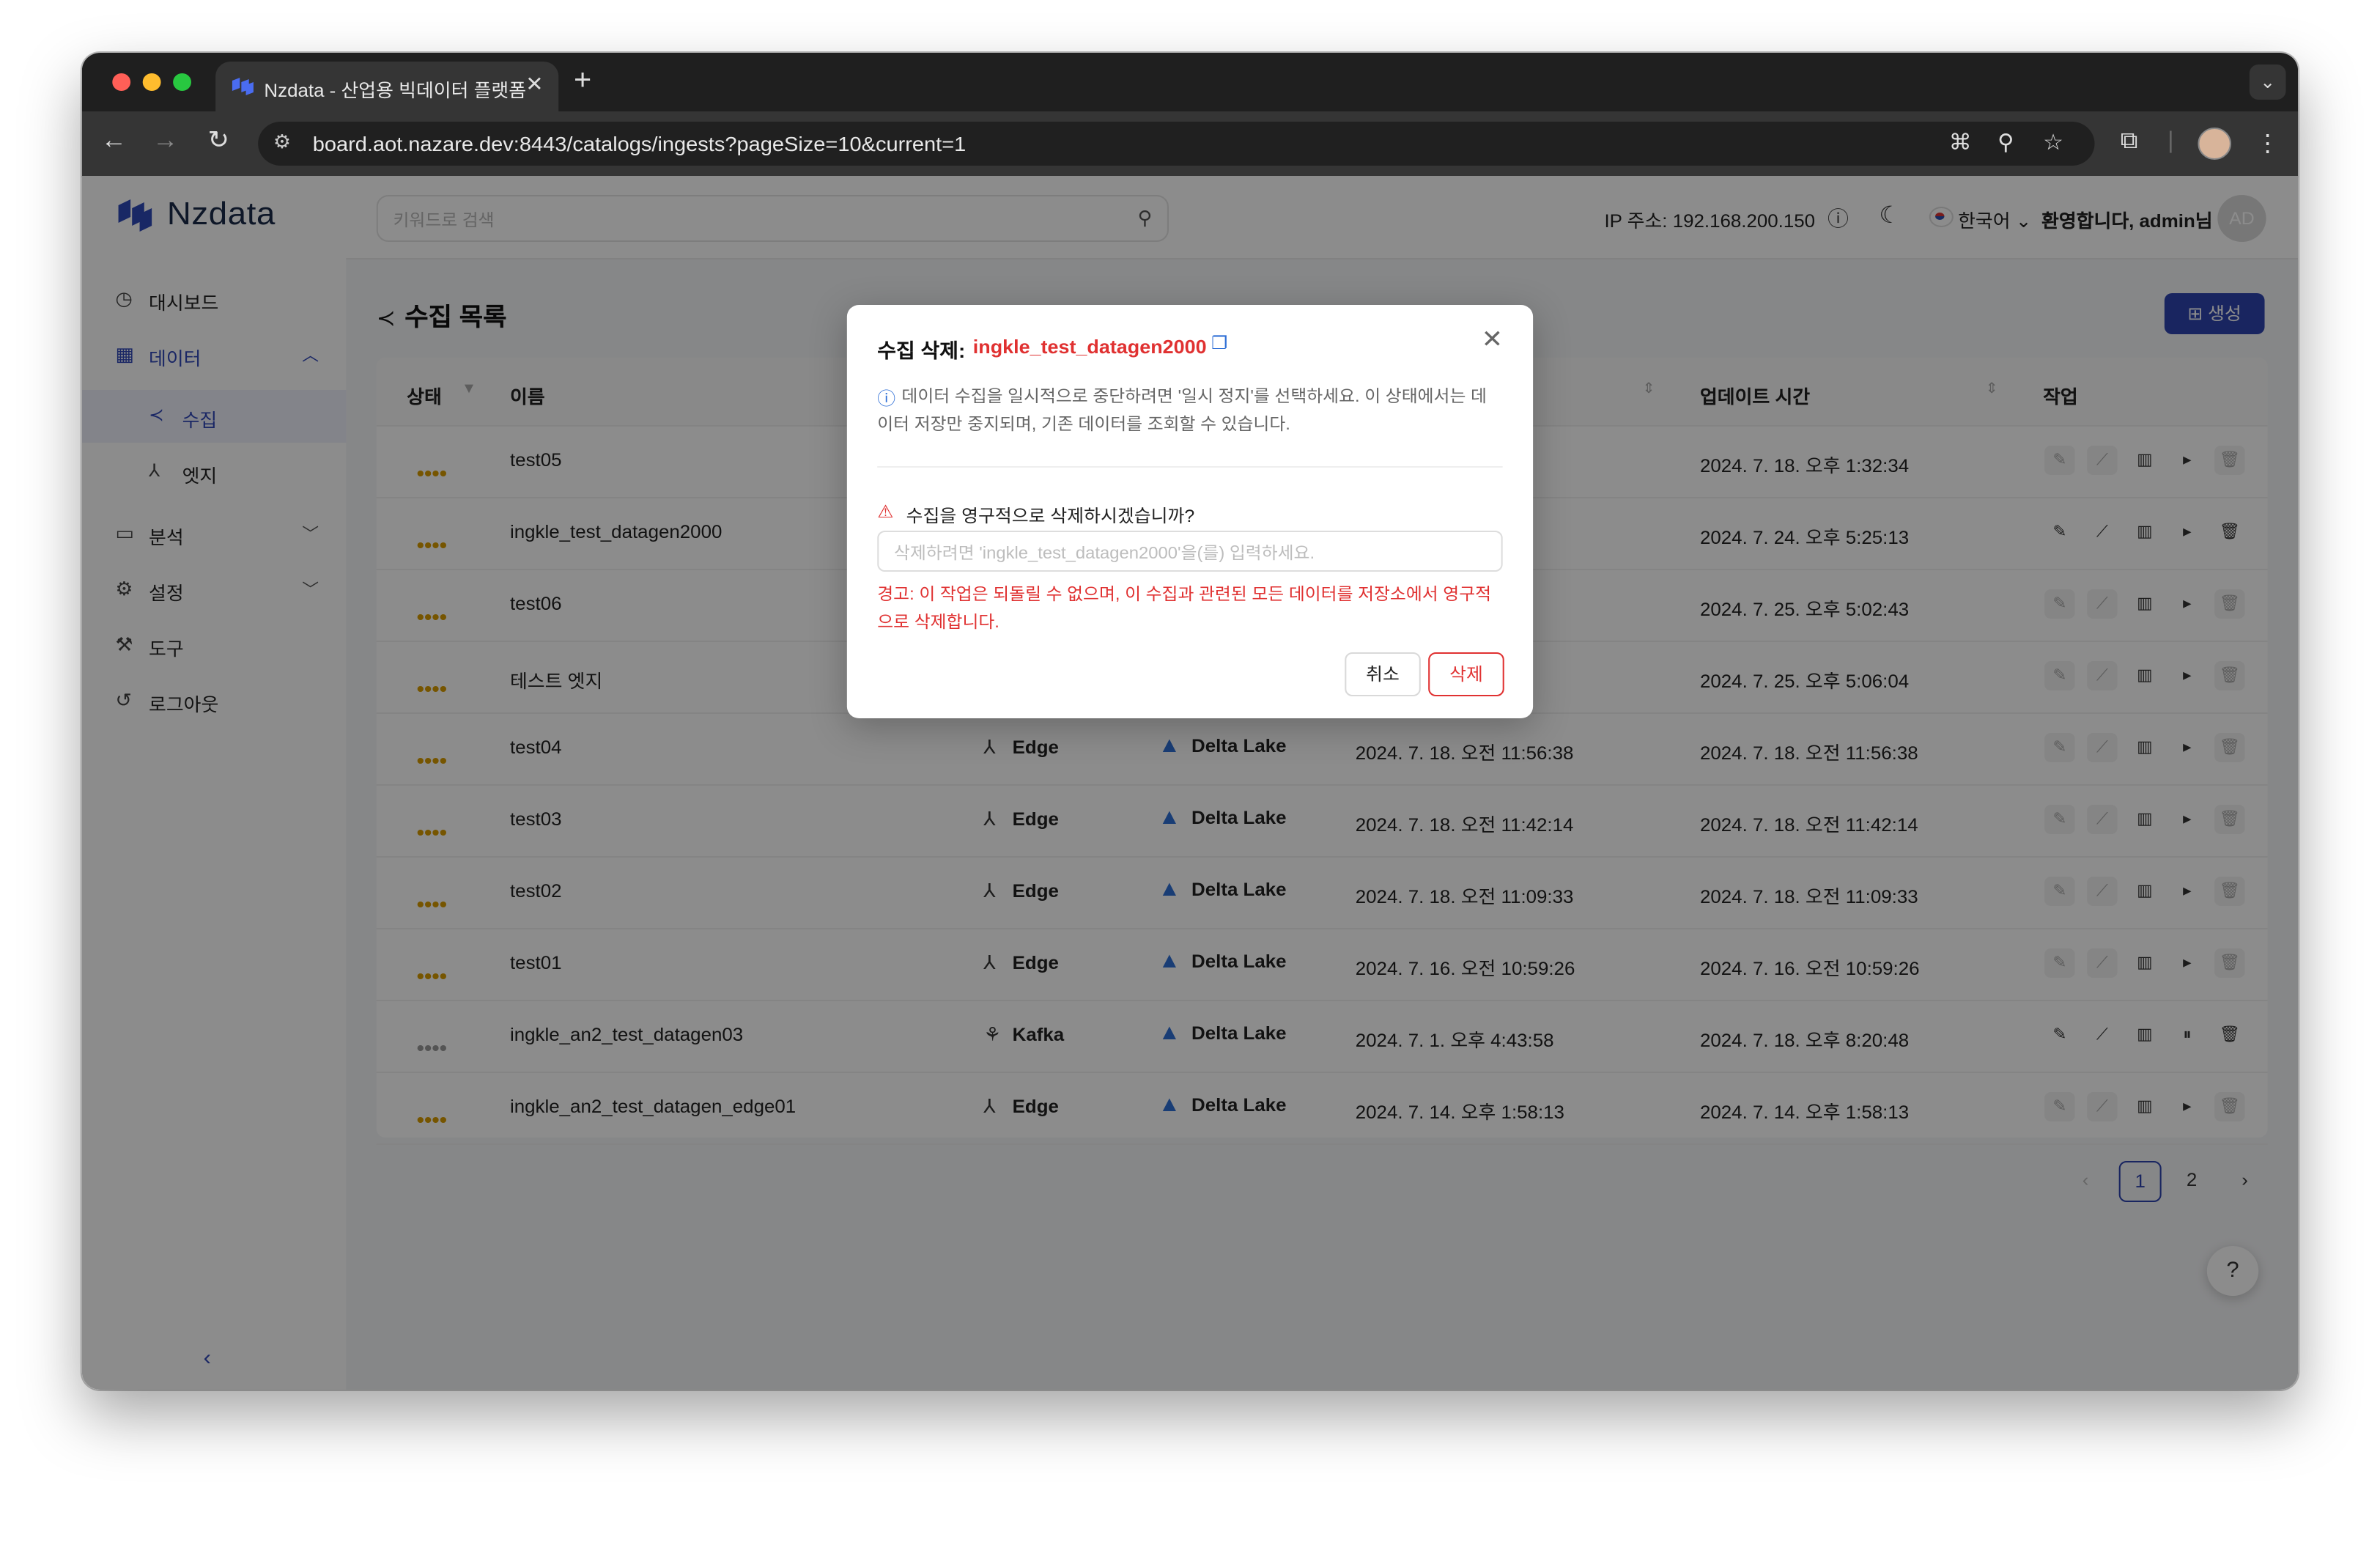 The height and width of the screenshot is (1548, 2380). Describe the element at coordinates (282, 142) in the screenshot. I see `site-settings-icon: ⚙` at that location.